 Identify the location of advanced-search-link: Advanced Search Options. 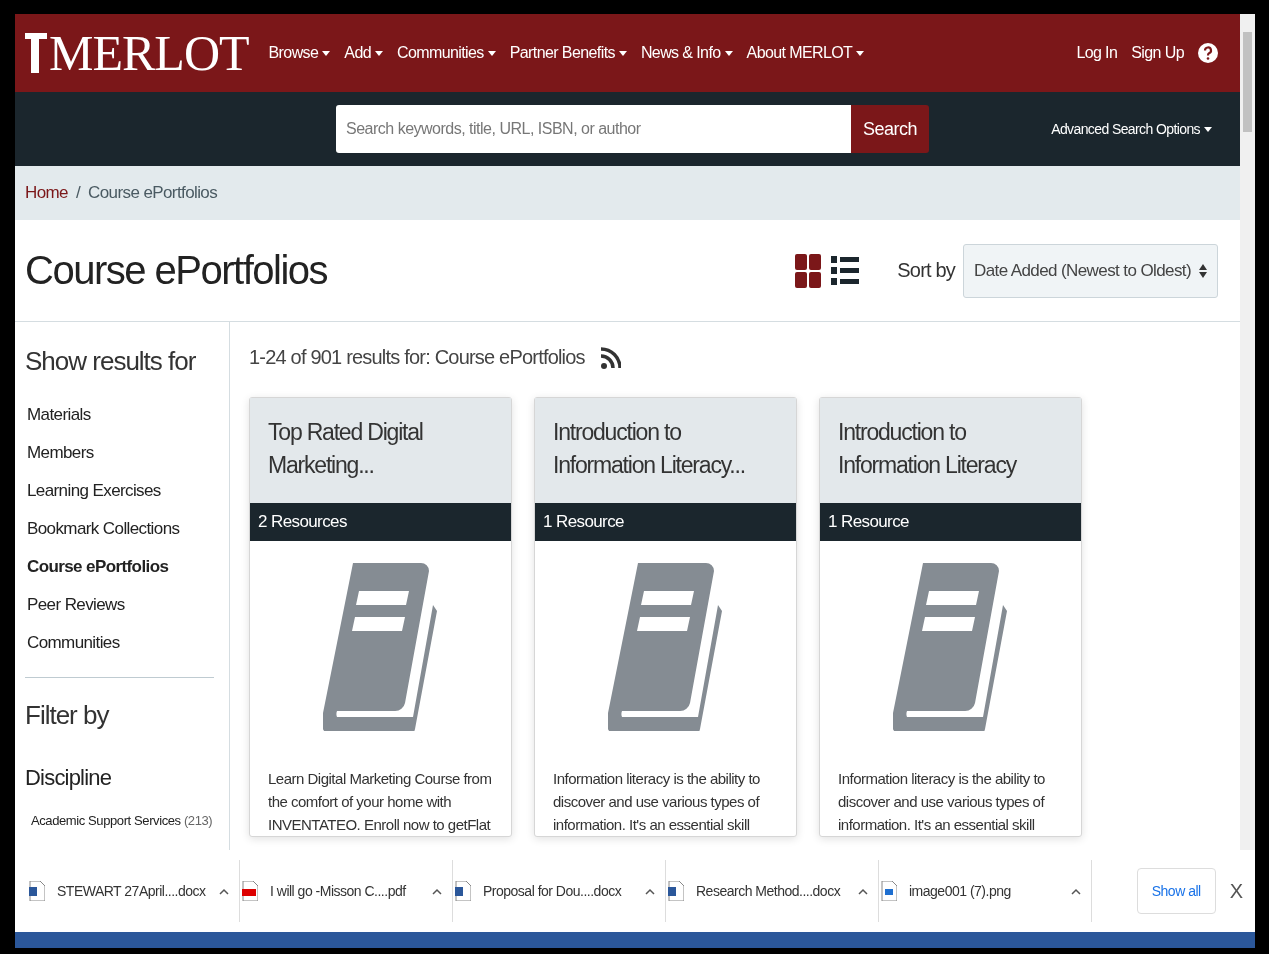
(1131, 129).